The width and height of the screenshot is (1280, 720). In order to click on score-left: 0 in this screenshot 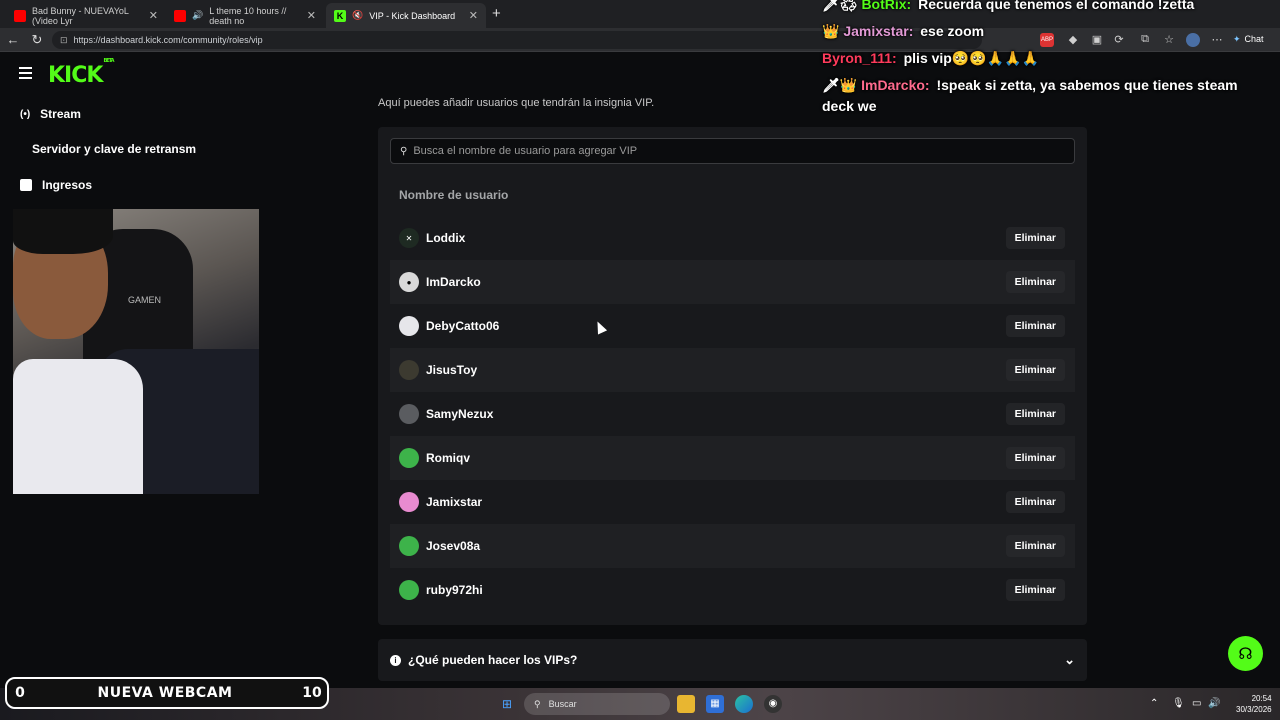, I will do `click(20, 693)`.